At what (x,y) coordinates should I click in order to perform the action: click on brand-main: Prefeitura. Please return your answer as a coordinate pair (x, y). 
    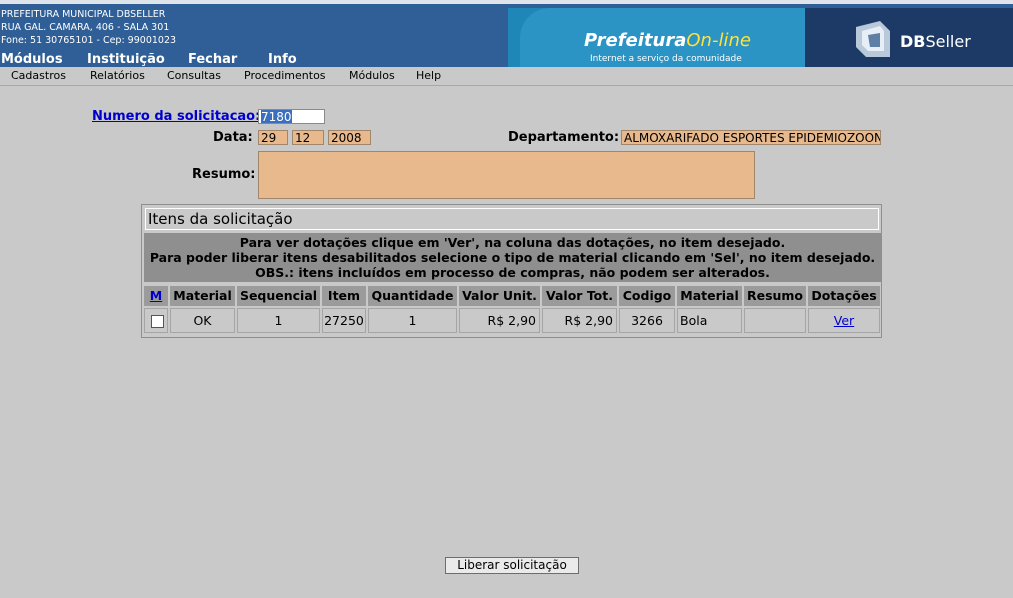
    Looking at the image, I should click on (635, 40).